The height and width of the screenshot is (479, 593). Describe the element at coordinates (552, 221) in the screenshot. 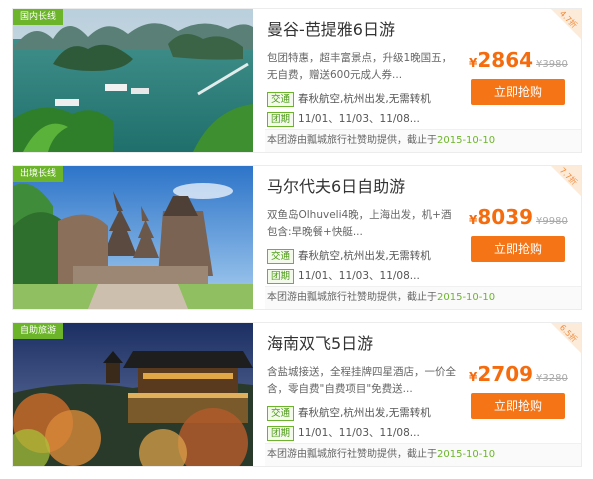

I see `original-price: ¥9980` at that location.